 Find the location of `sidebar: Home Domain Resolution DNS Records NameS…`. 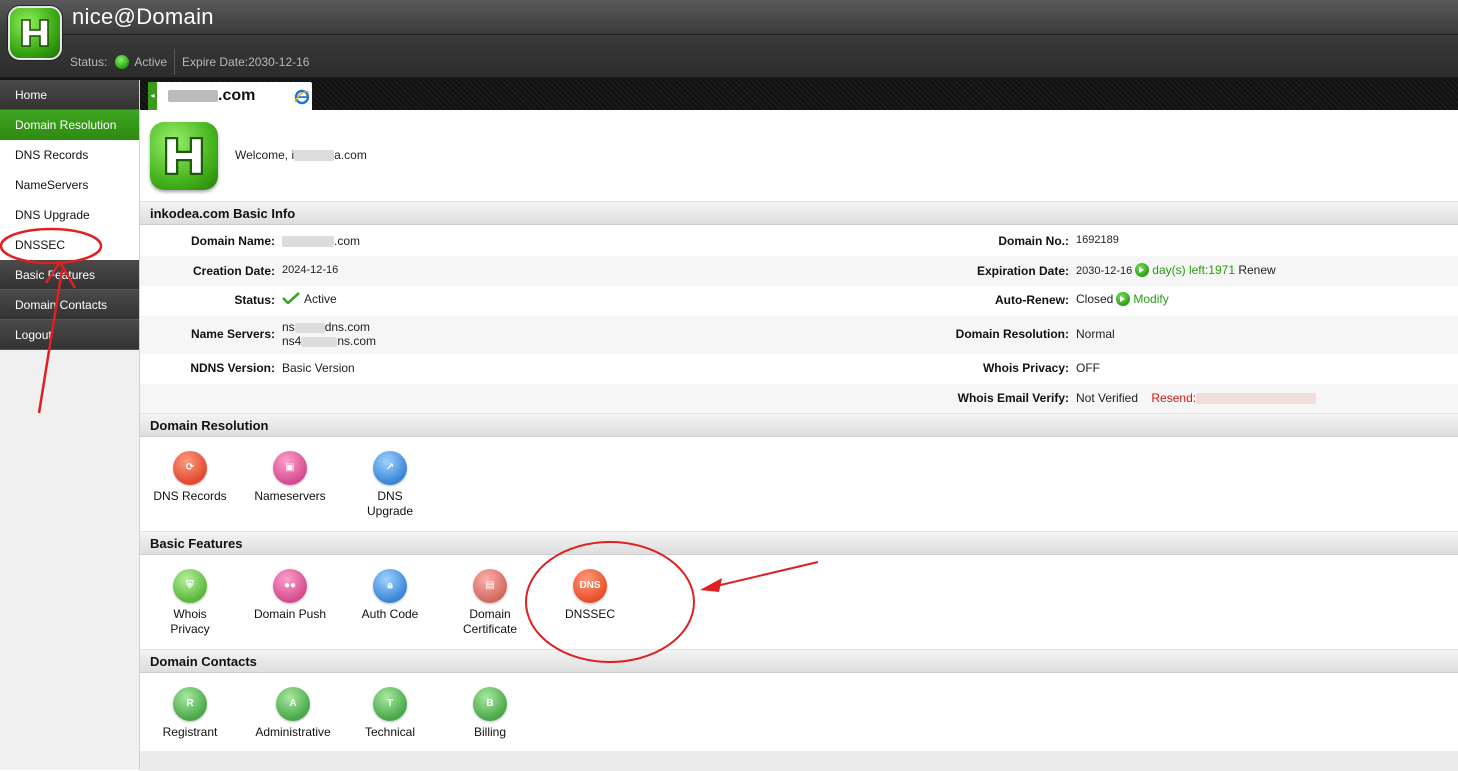

sidebar: Home Domain Resolution DNS Records NameS… is located at coordinates (70, 425).